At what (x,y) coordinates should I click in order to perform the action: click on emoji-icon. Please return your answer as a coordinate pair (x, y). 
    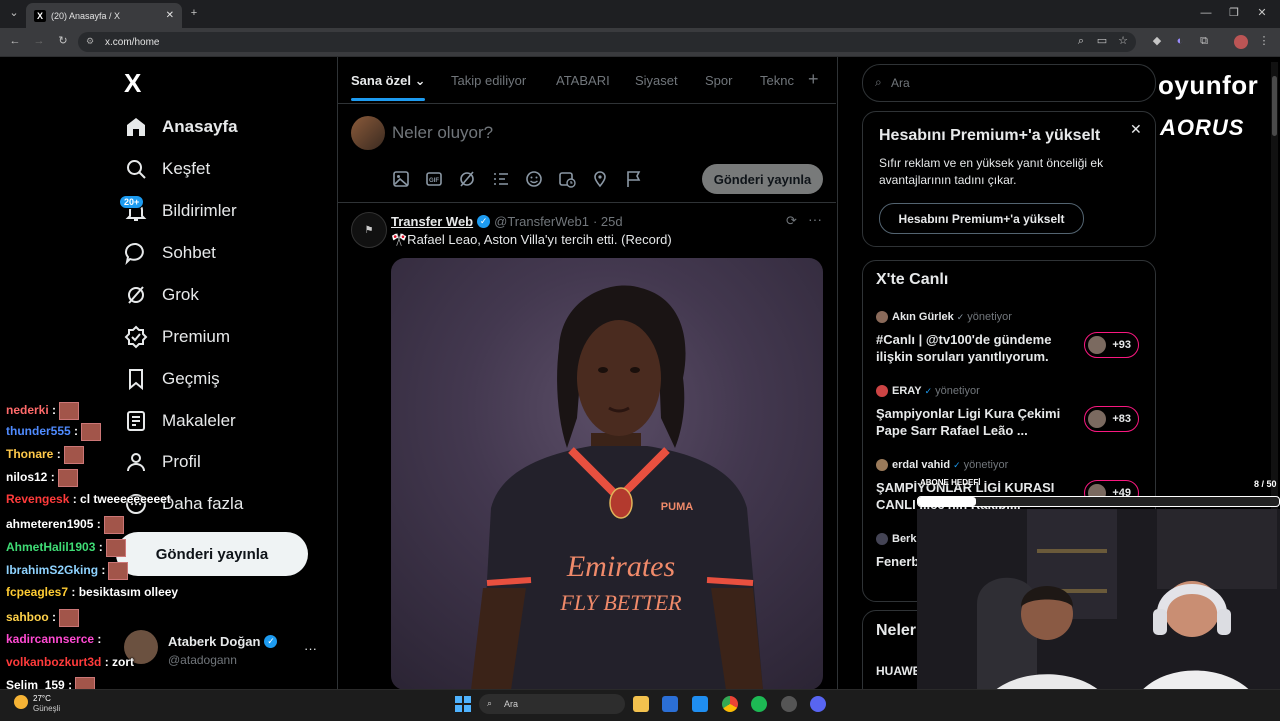
    Looking at the image, I should click on (534, 179).